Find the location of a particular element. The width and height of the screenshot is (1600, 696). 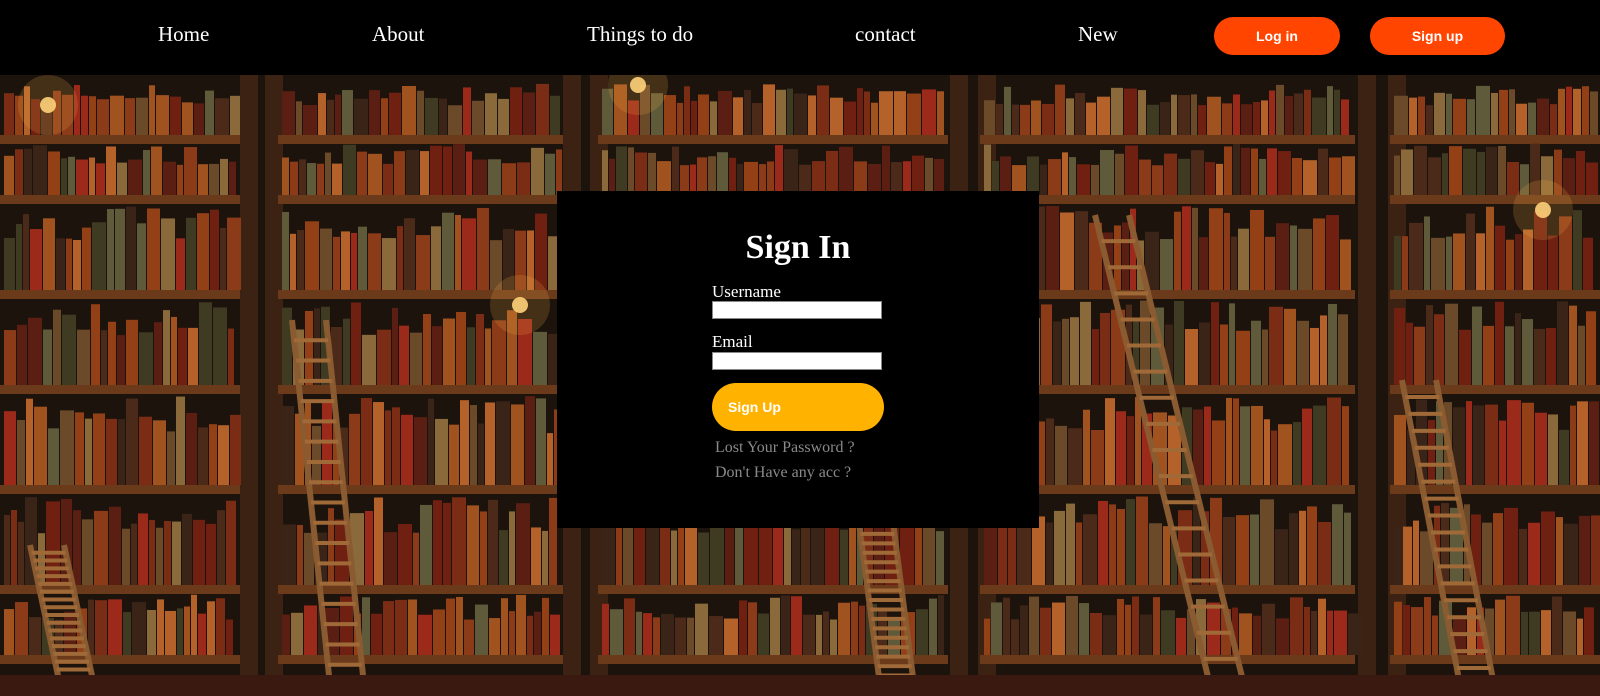

email-input is located at coordinates (797, 361).